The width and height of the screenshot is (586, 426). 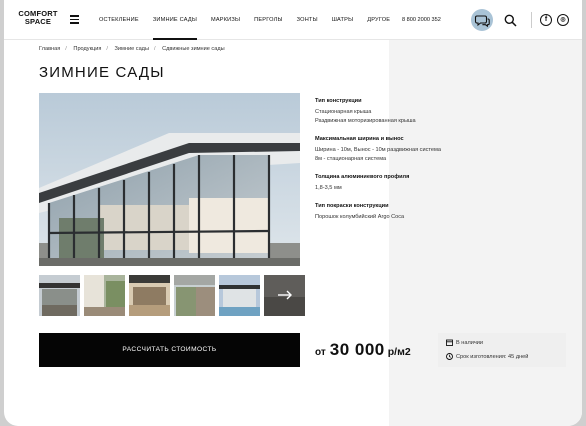 I want to click on spec-heading: Толщина алюминиевого профиля, so click(x=362, y=177).